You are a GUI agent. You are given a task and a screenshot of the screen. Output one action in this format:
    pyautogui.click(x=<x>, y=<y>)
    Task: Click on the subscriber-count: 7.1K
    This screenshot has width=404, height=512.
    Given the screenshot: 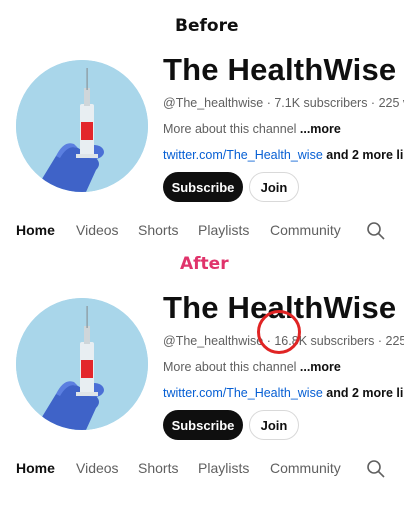 What is the action you would take?
    pyautogui.click(x=287, y=103)
    